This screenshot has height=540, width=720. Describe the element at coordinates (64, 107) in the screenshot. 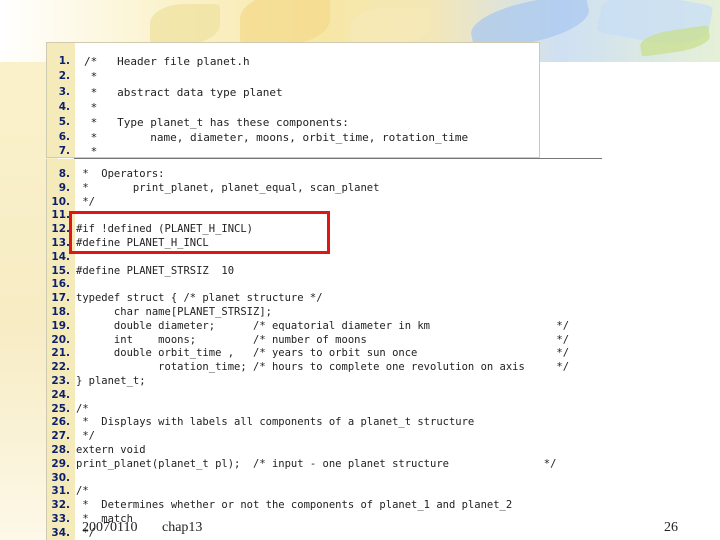

I see `line-number: 4.` at that location.